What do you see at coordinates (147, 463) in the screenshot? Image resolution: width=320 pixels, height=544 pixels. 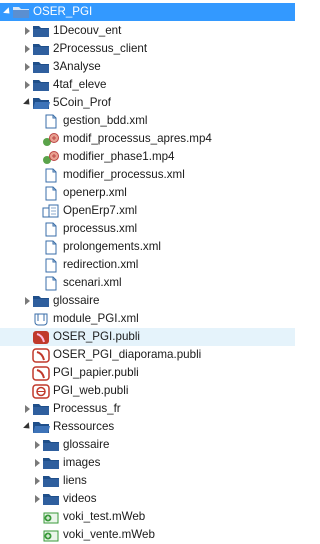 I see `tree-item-images: images` at bounding box center [147, 463].